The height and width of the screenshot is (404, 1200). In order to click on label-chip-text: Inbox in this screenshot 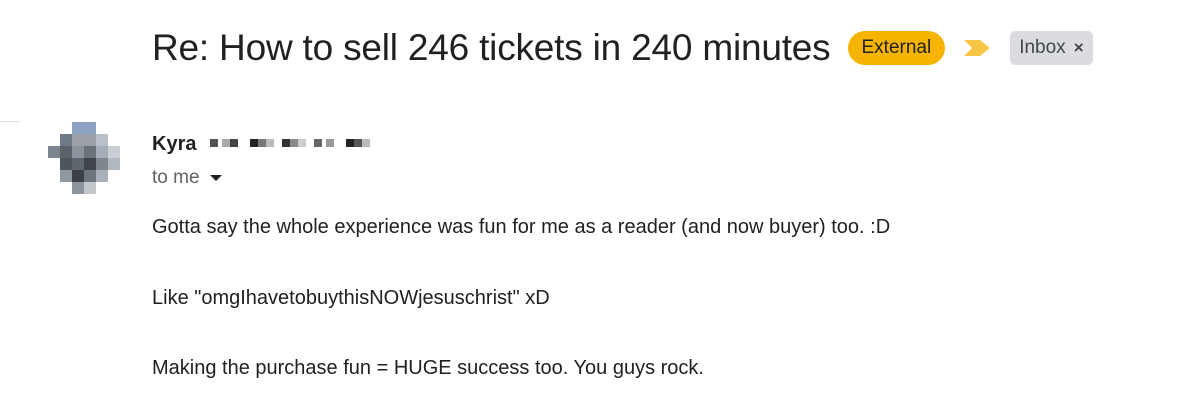, I will do `click(1042, 47)`.